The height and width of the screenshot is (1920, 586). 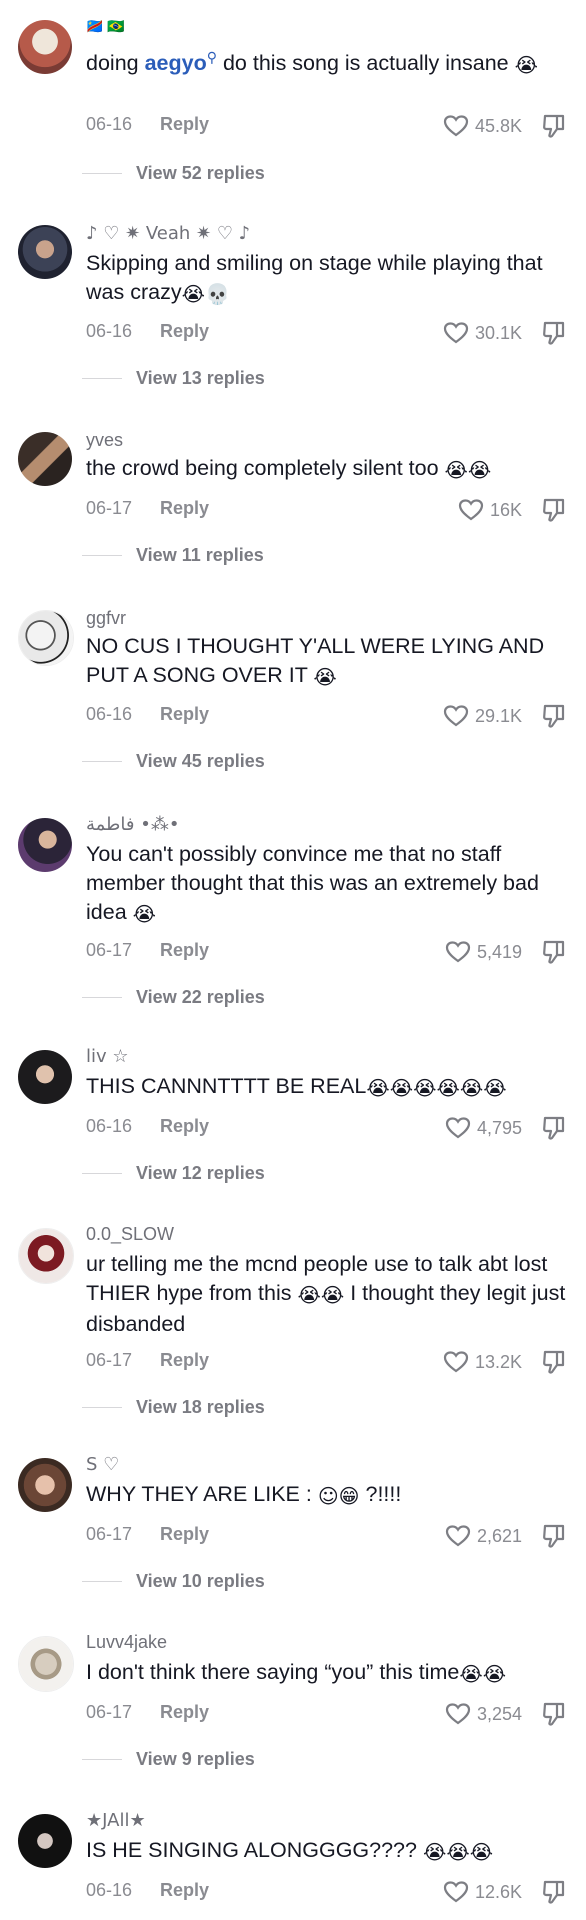 What do you see at coordinates (499, 1127) in the screenshot?
I see `like-count: 4,795` at bounding box center [499, 1127].